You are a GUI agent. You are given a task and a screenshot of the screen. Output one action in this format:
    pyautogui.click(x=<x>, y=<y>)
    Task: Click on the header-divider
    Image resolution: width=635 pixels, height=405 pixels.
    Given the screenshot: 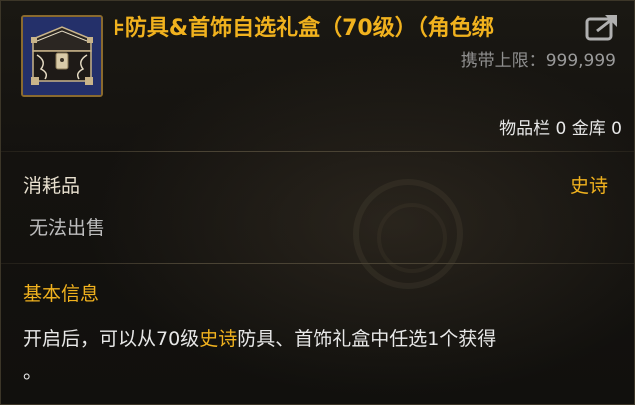 What is the action you would take?
    pyautogui.click(x=317, y=151)
    